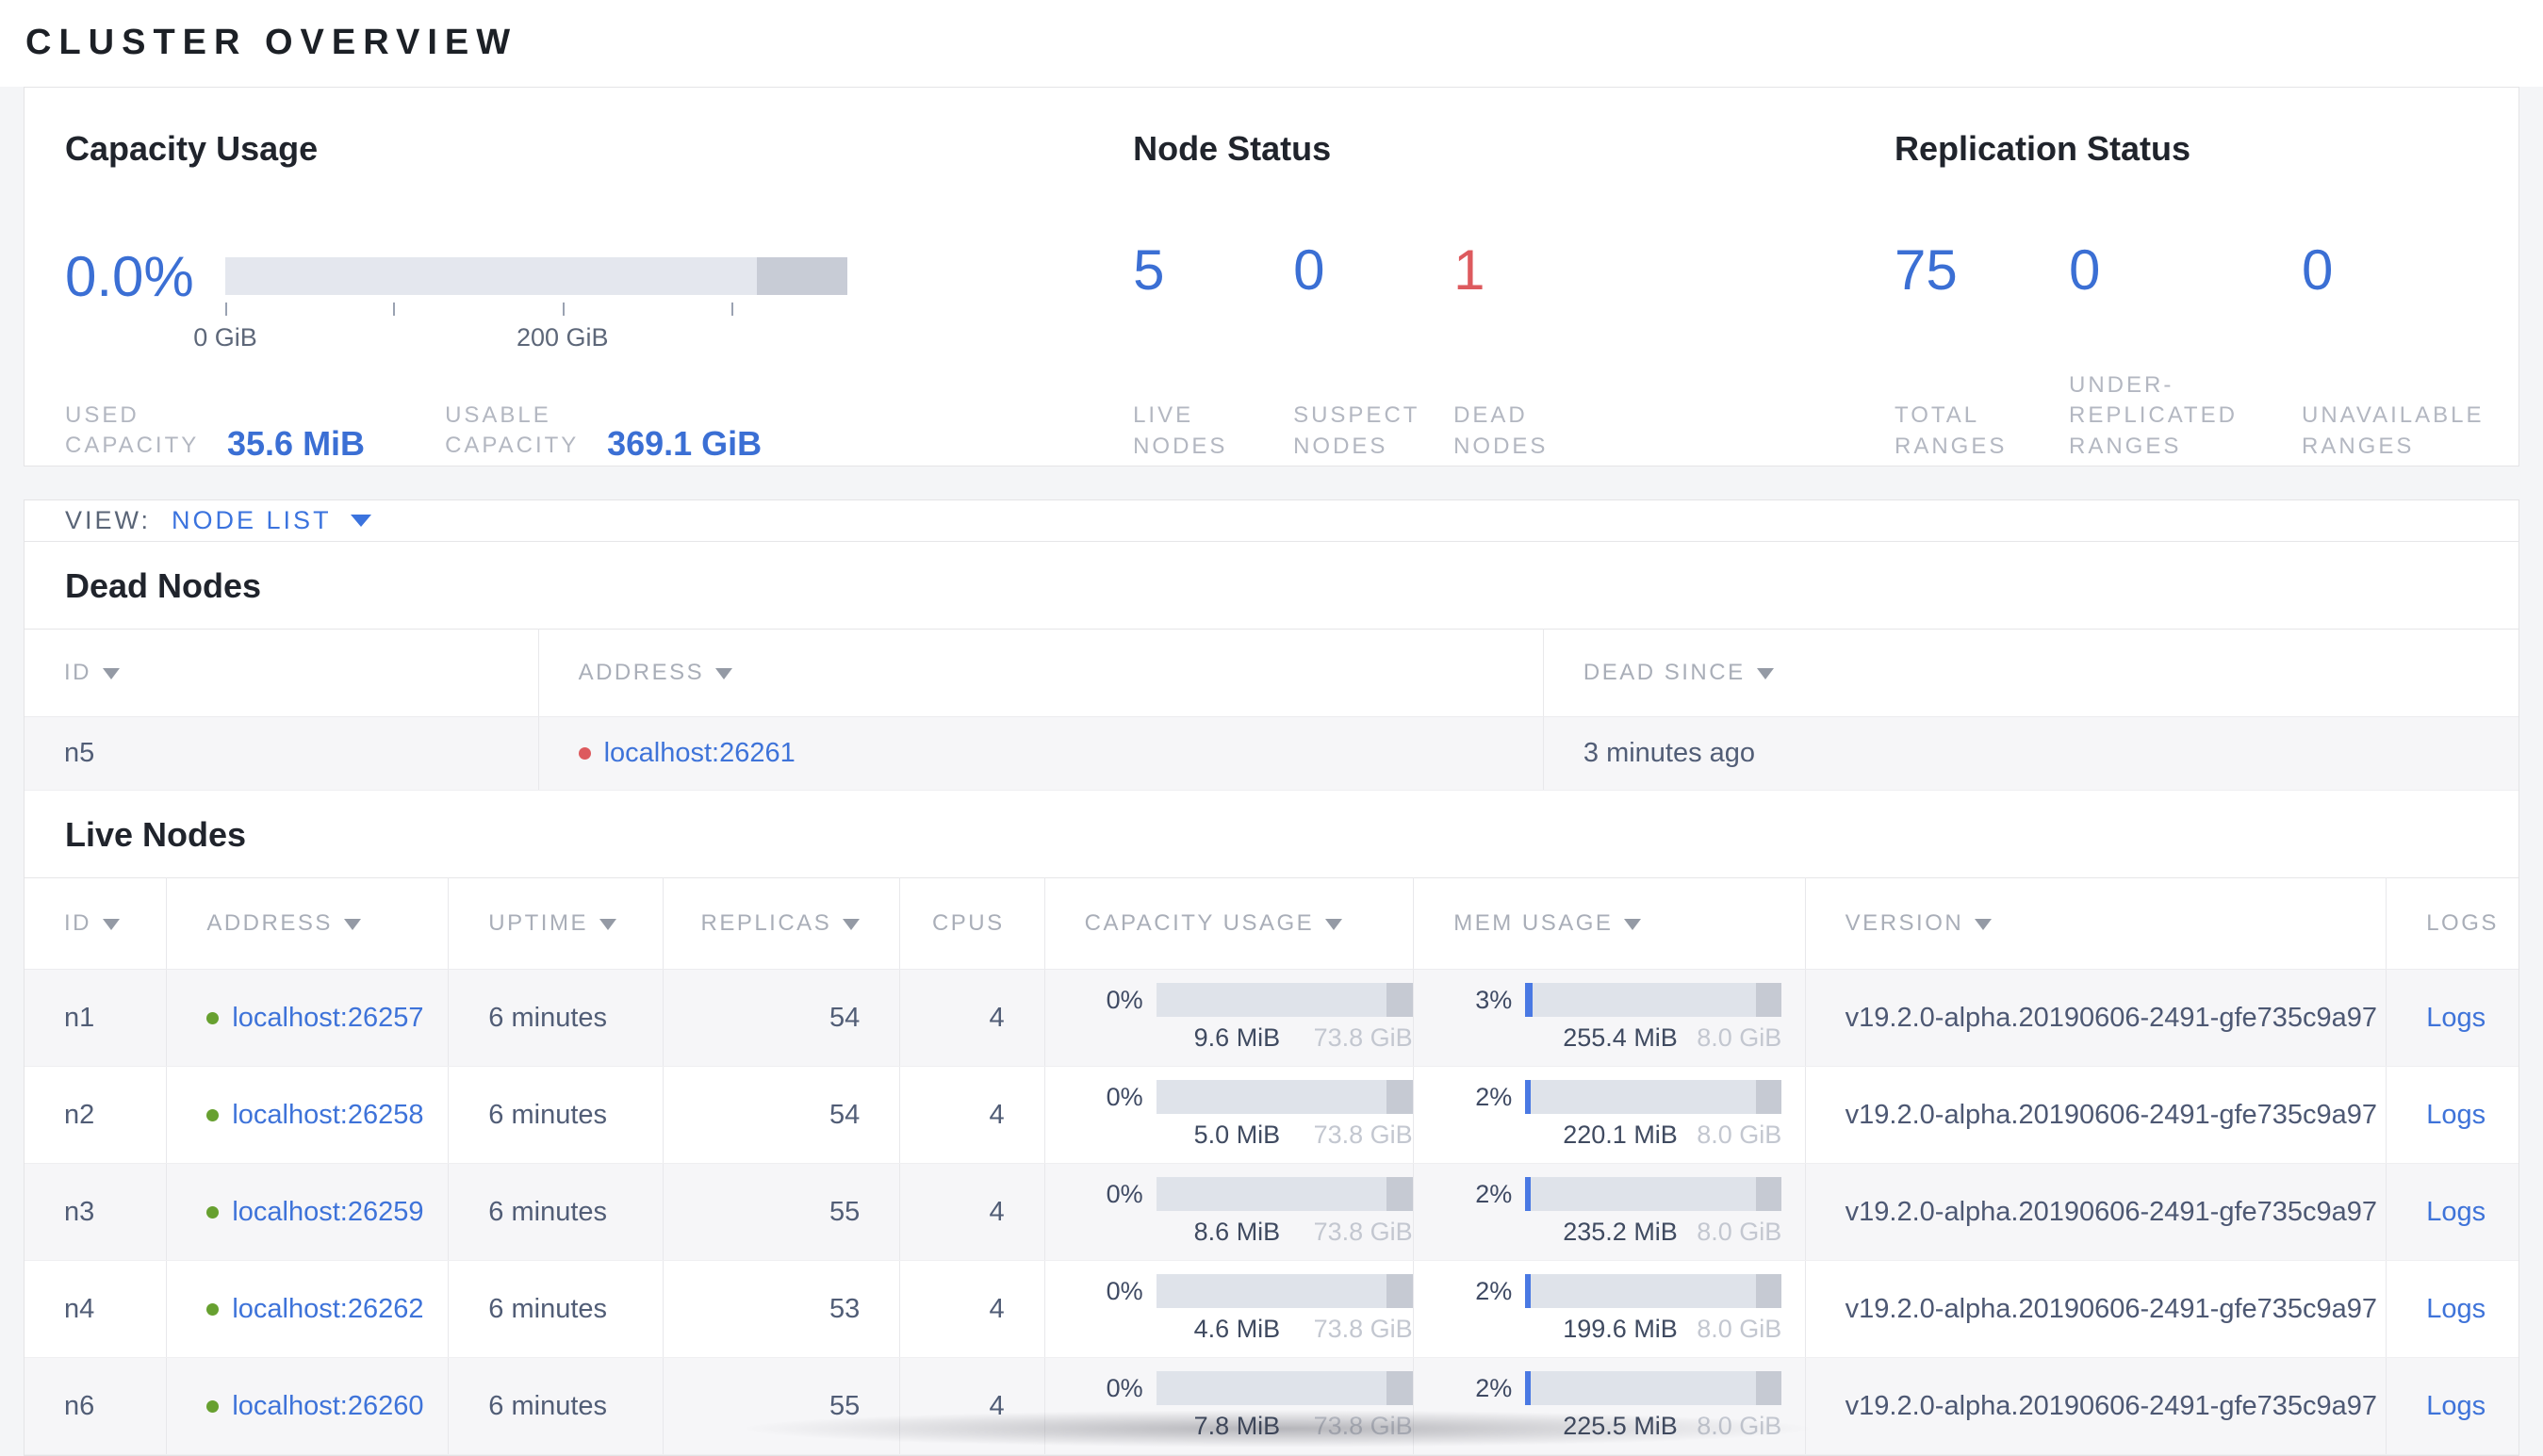 The height and width of the screenshot is (1456, 2543). What do you see at coordinates (2410, 349) in the screenshot?
I see `unavailable-ranges-stat: 0 UNAVAILABLE RANGES` at bounding box center [2410, 349].